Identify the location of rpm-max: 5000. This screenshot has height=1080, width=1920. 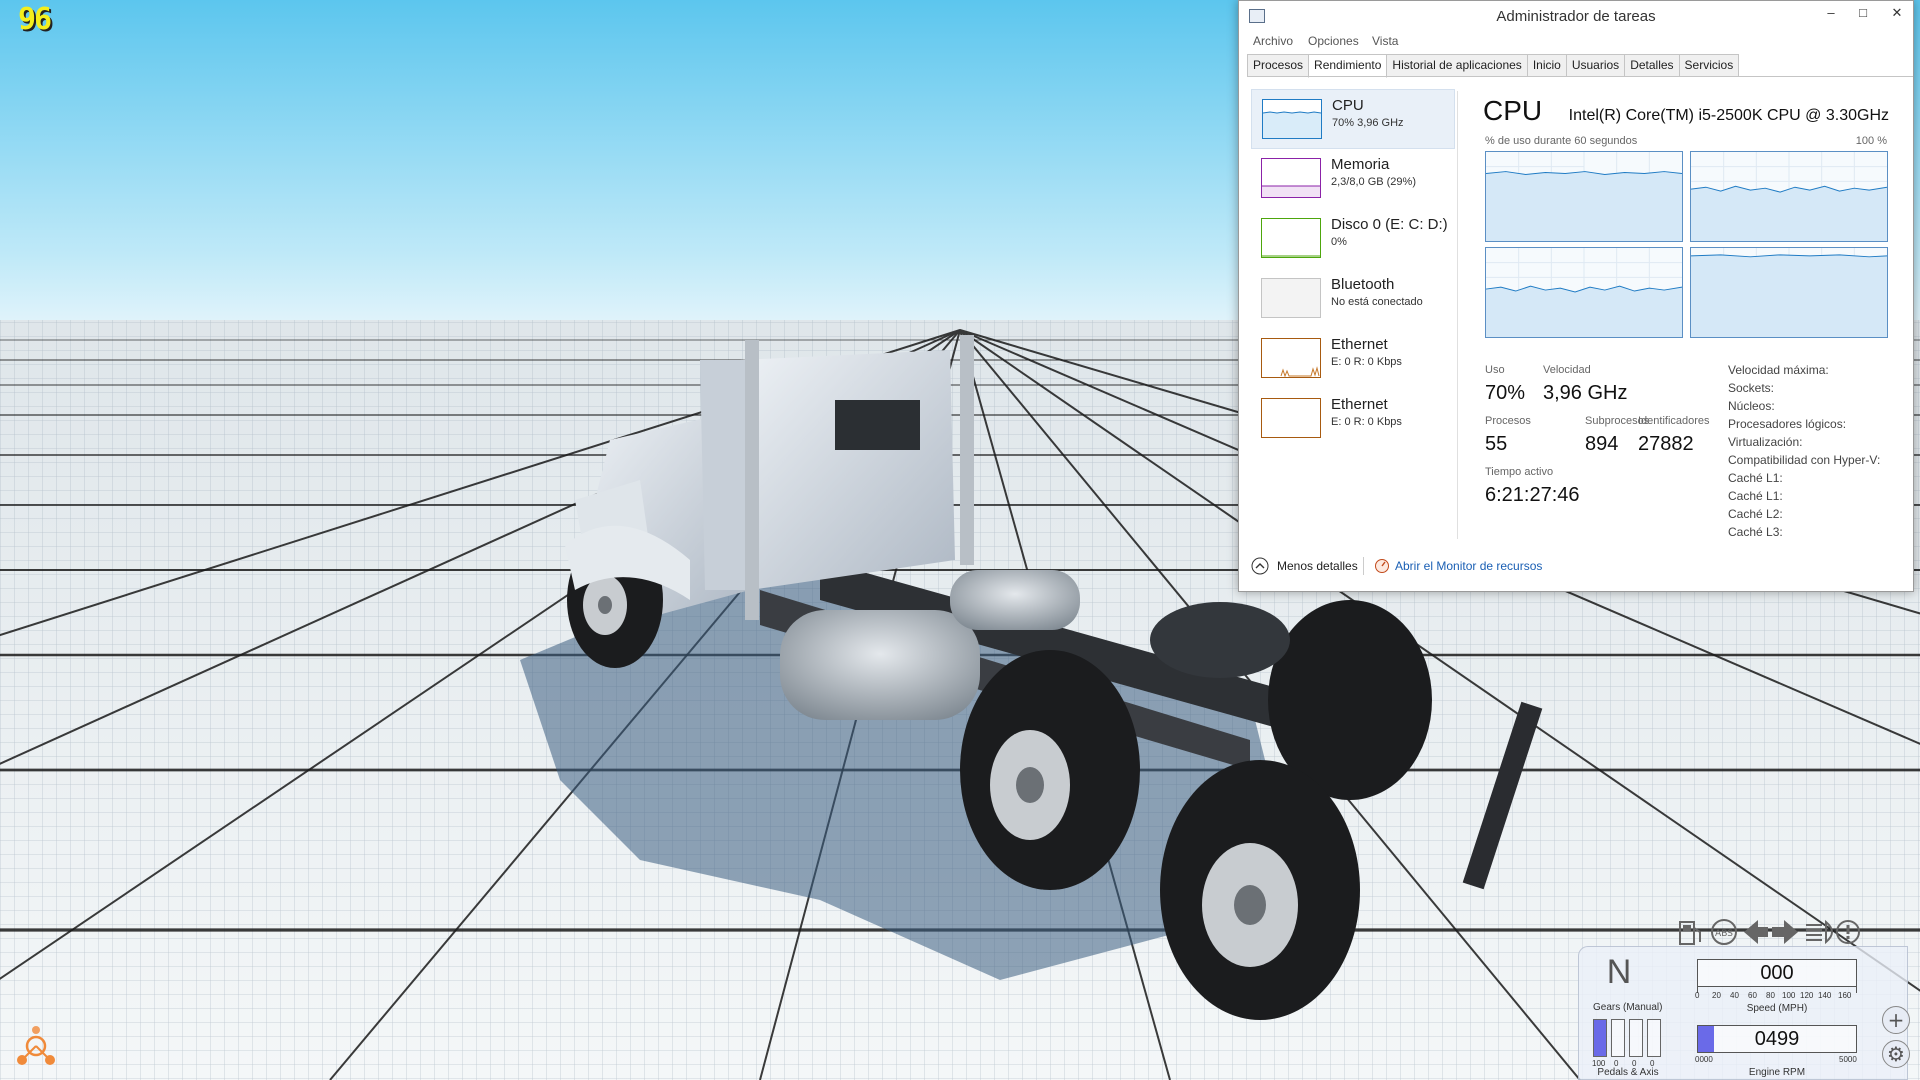
(1848, 1059).